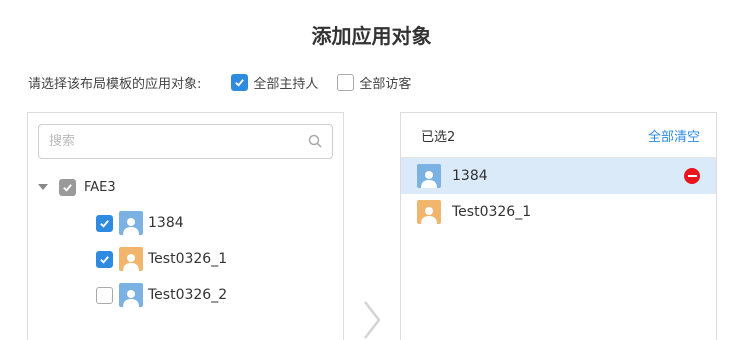 The height and width of the screenshot is (340, 743). Describe the element at coordinates (470, 176) in the screenshot. I see `selected-item-label: 1384` at that location.